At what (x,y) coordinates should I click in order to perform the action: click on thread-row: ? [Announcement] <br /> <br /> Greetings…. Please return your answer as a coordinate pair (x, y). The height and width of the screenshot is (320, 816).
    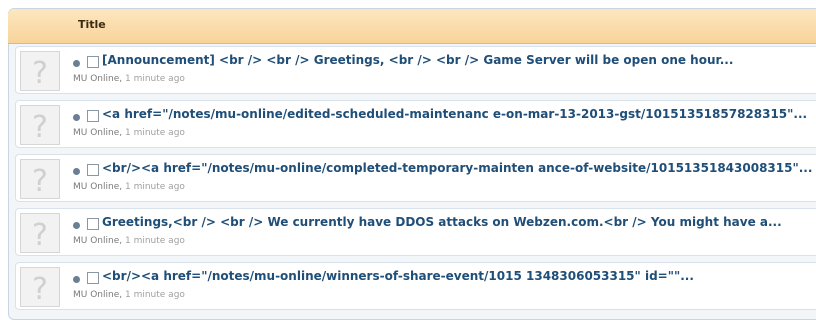
    Looking at the image, I should click on (415, 70).